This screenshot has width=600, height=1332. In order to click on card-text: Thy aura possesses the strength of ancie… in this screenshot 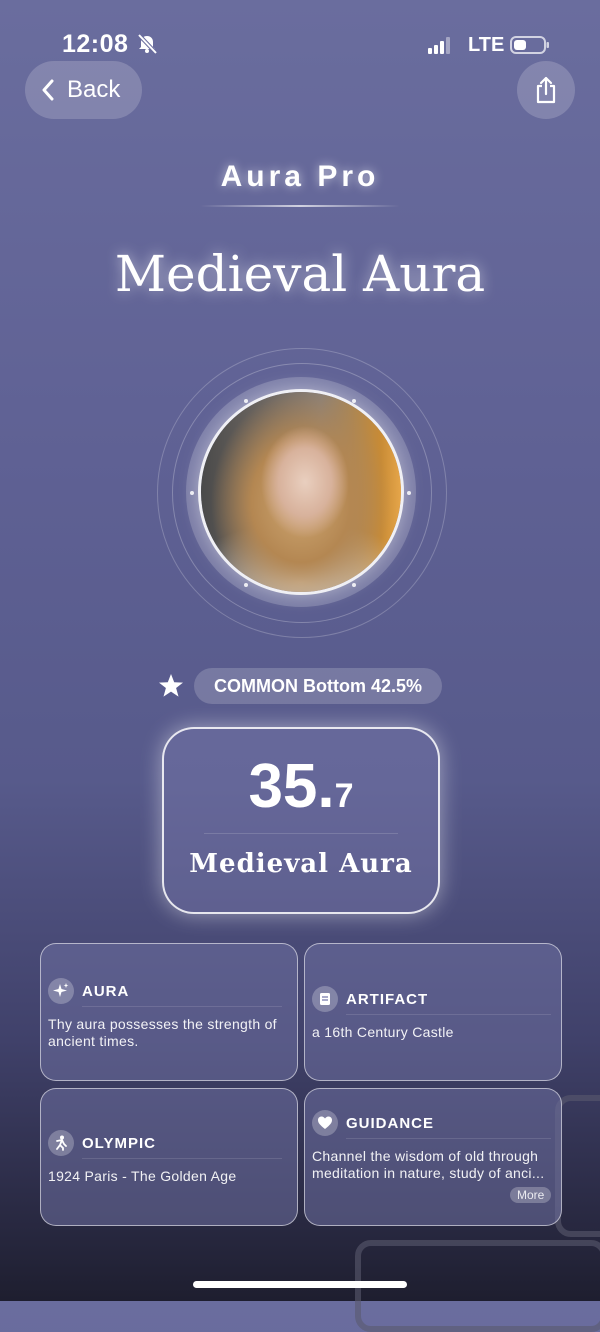, I will do `click(162, 1032)`.